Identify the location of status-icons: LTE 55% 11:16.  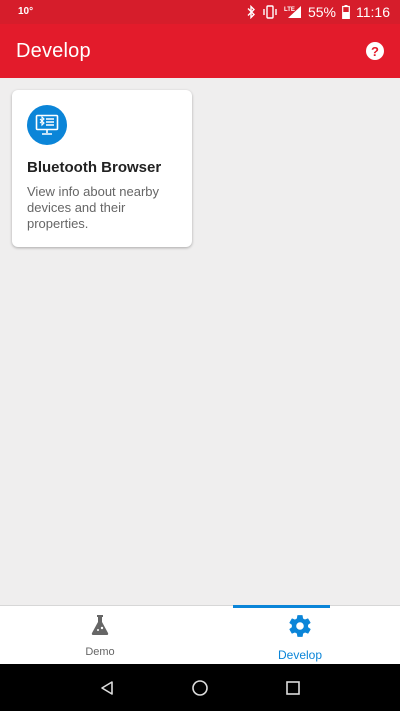
(318, 12).